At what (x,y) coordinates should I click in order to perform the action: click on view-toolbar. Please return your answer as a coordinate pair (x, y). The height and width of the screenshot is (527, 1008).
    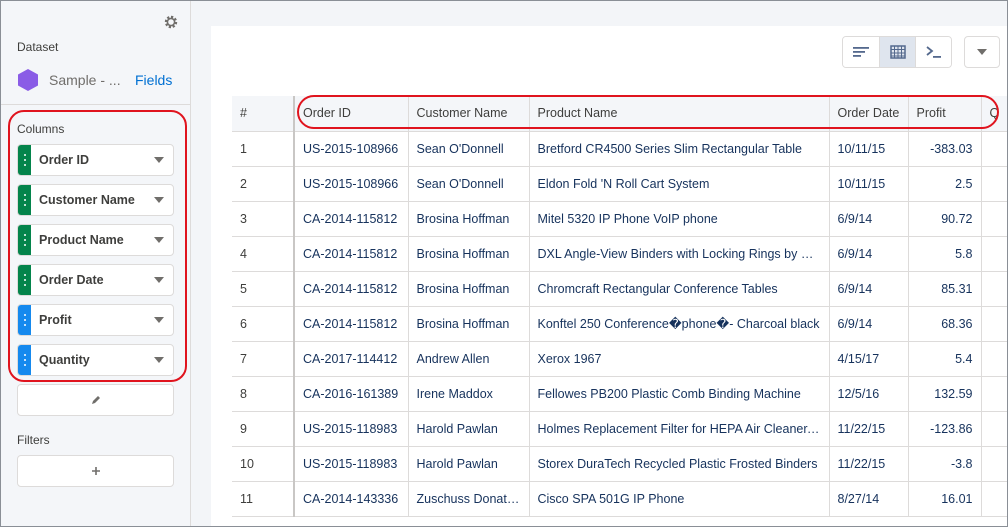
    Looking at the image, I should click on (921, 52).